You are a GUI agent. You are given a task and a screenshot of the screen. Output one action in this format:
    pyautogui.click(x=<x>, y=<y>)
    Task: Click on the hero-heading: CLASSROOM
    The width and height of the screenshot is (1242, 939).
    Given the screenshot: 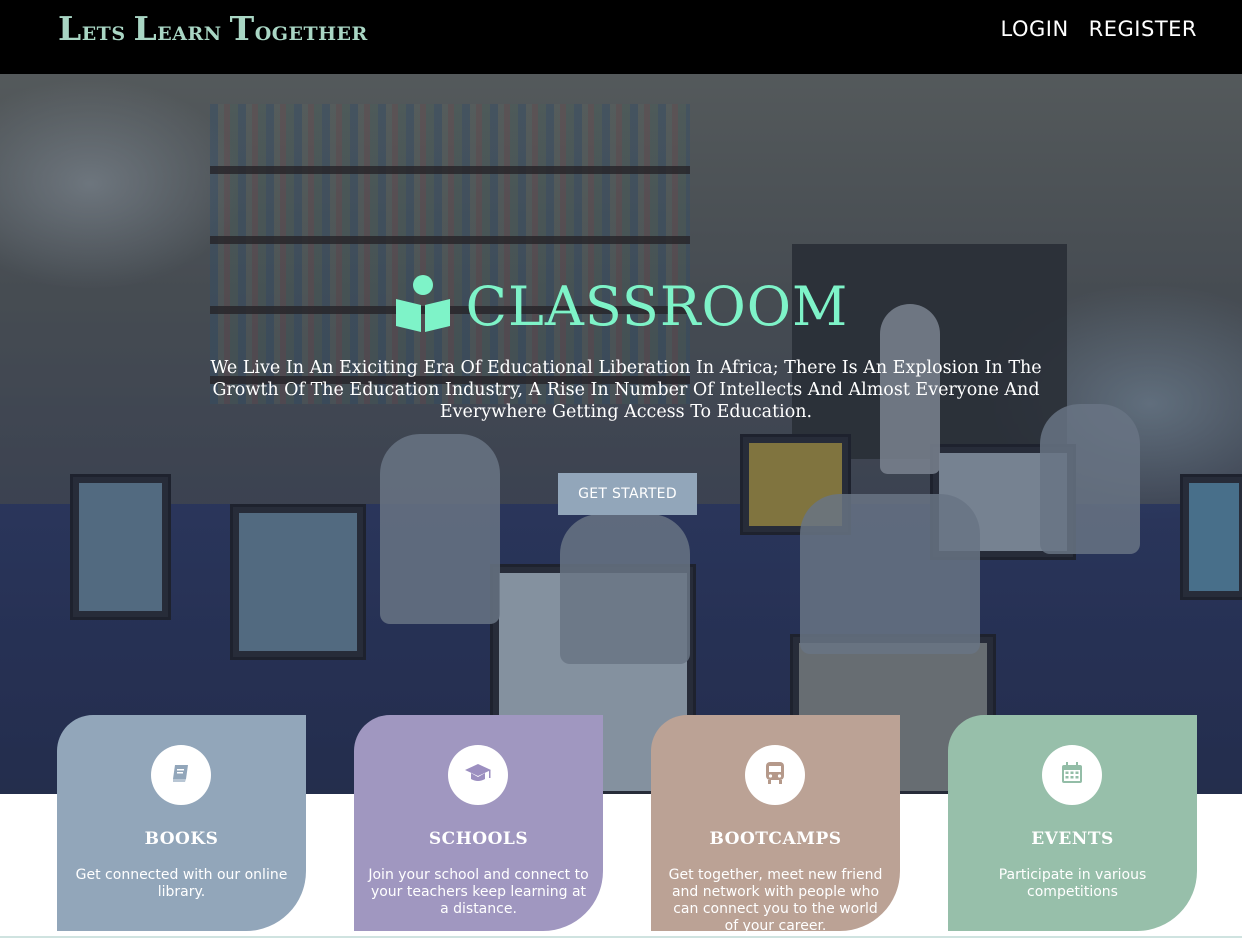 What is the action you would take?
    pyautogui.click(x=621, y=306)
    